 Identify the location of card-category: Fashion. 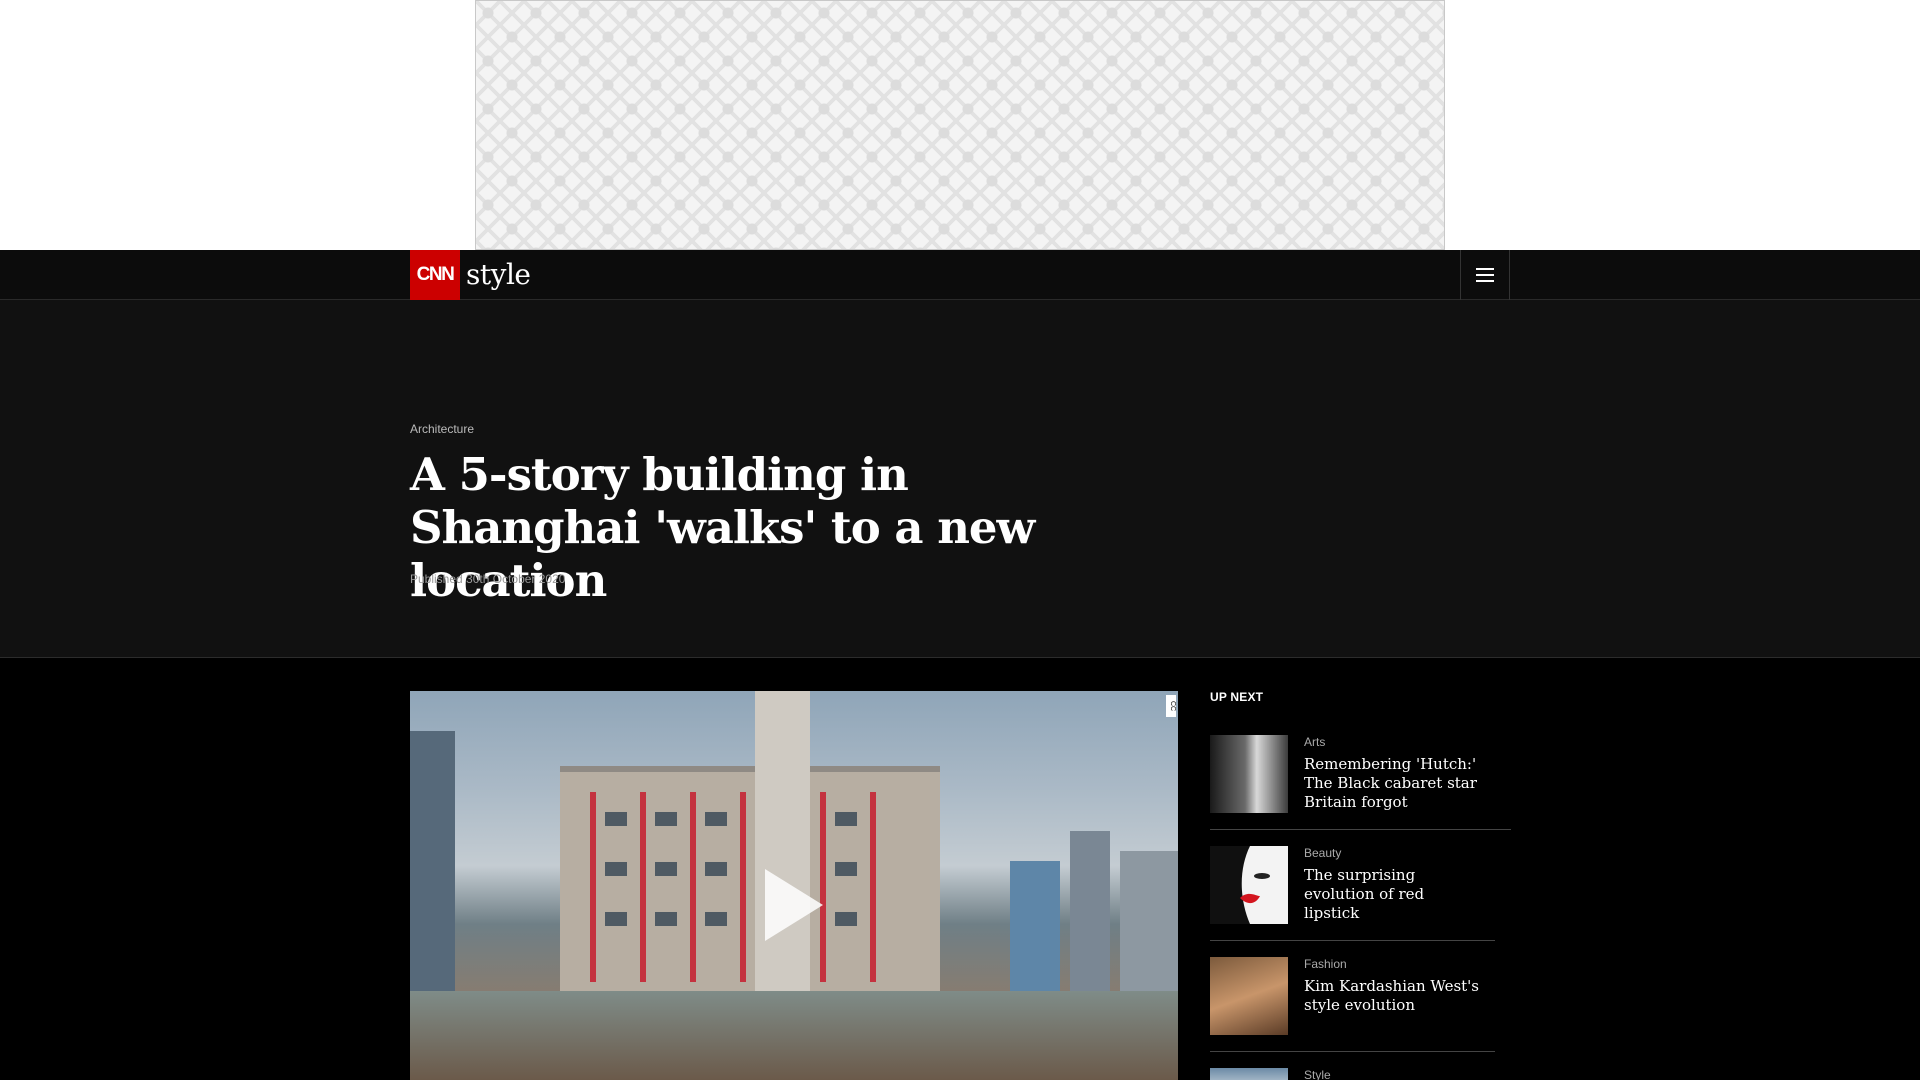
(1325, 964).